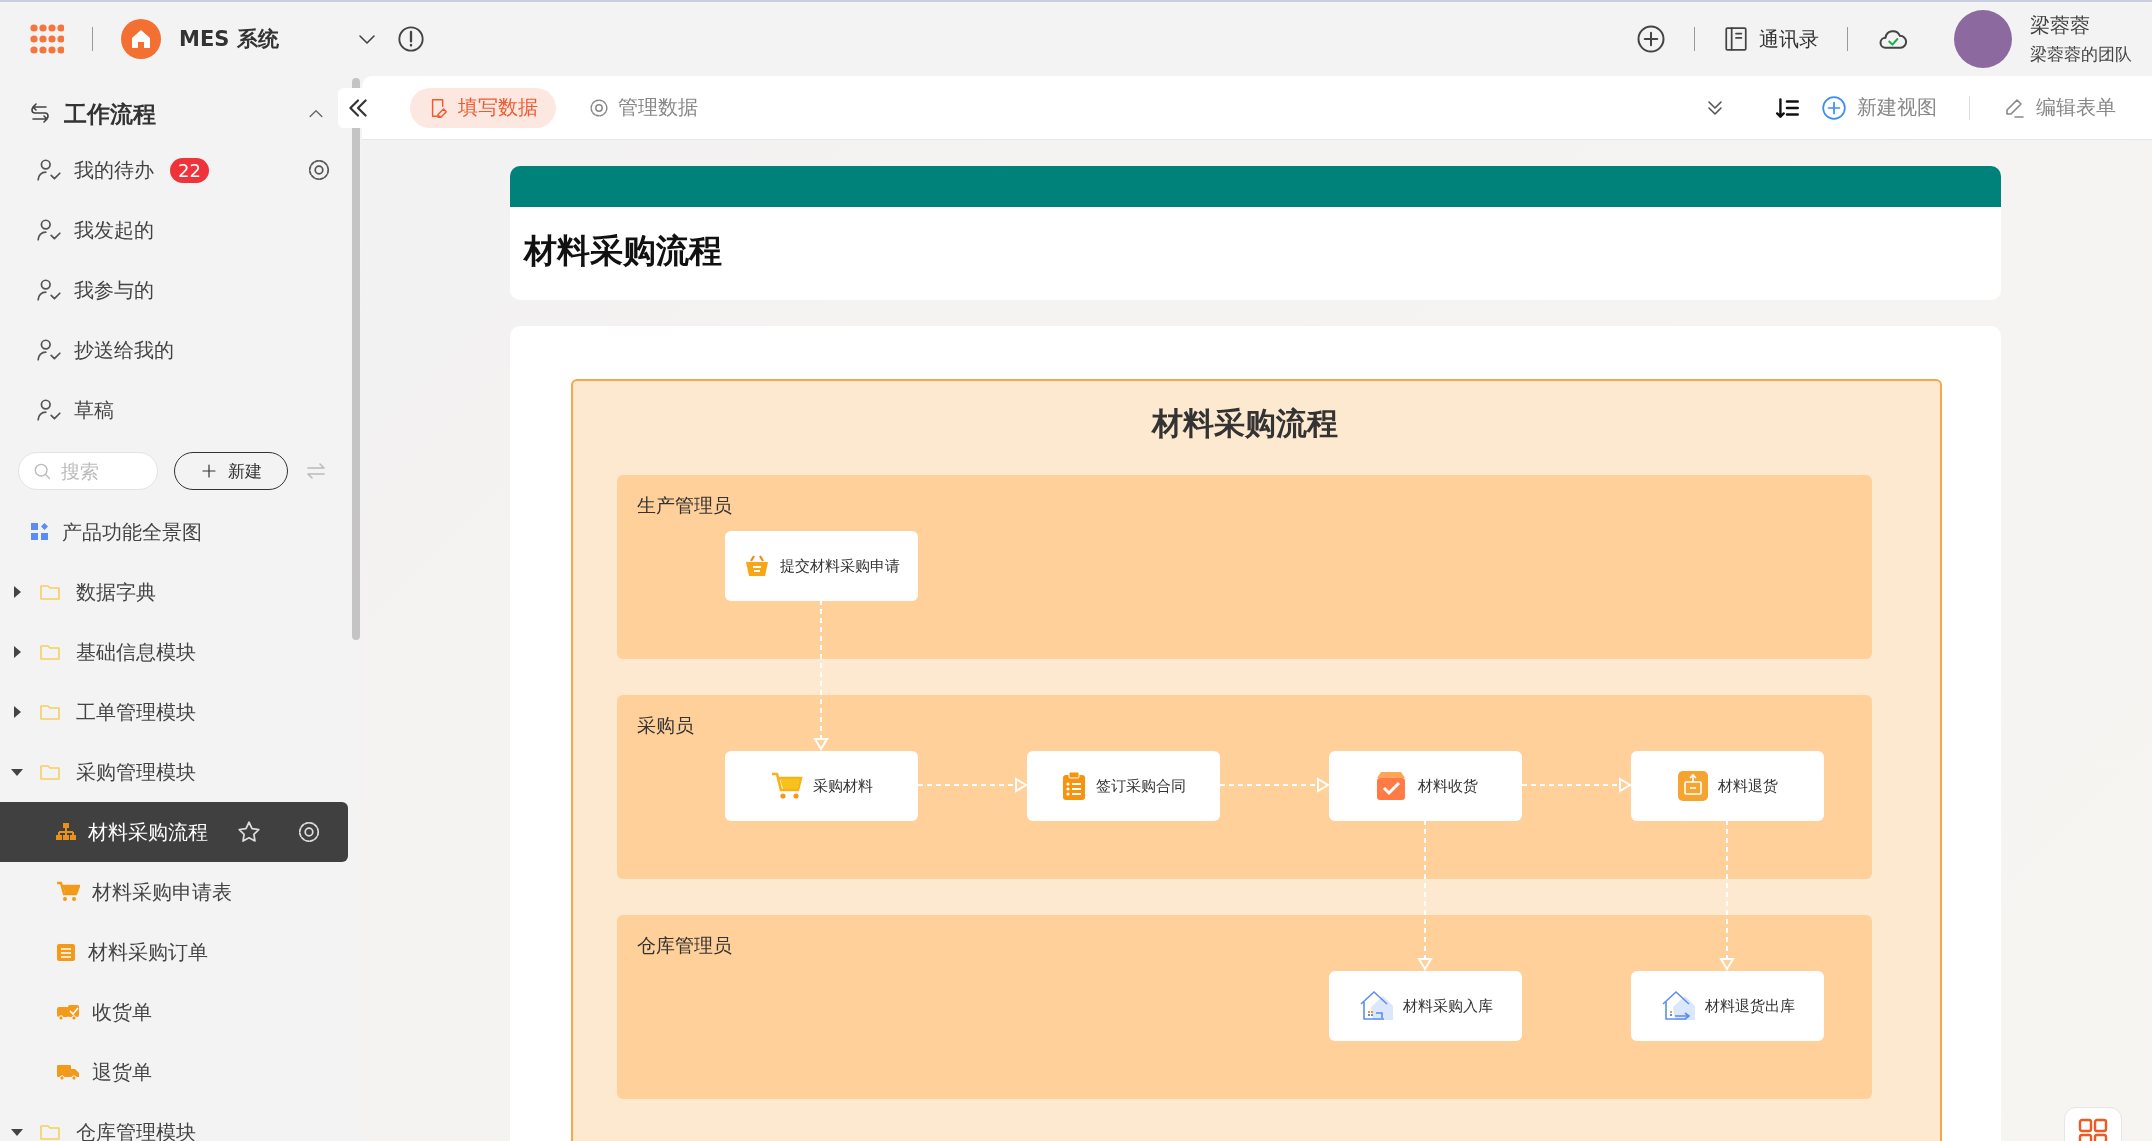  What do you see at coordinates (94, 410) in the screenshot?
I see `nav-label: 草稿` at bounding box center [94, 410].